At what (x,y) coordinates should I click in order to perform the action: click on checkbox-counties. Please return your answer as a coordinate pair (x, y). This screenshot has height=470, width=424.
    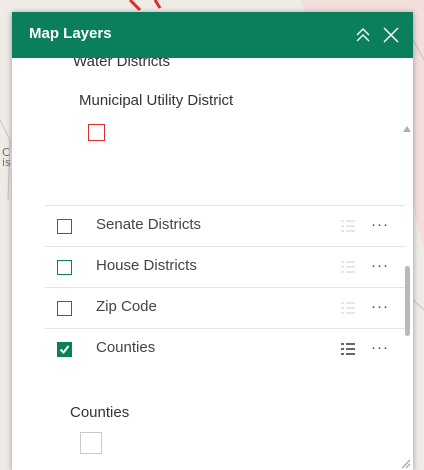
    Looking at the image, I should click on (64, 349).